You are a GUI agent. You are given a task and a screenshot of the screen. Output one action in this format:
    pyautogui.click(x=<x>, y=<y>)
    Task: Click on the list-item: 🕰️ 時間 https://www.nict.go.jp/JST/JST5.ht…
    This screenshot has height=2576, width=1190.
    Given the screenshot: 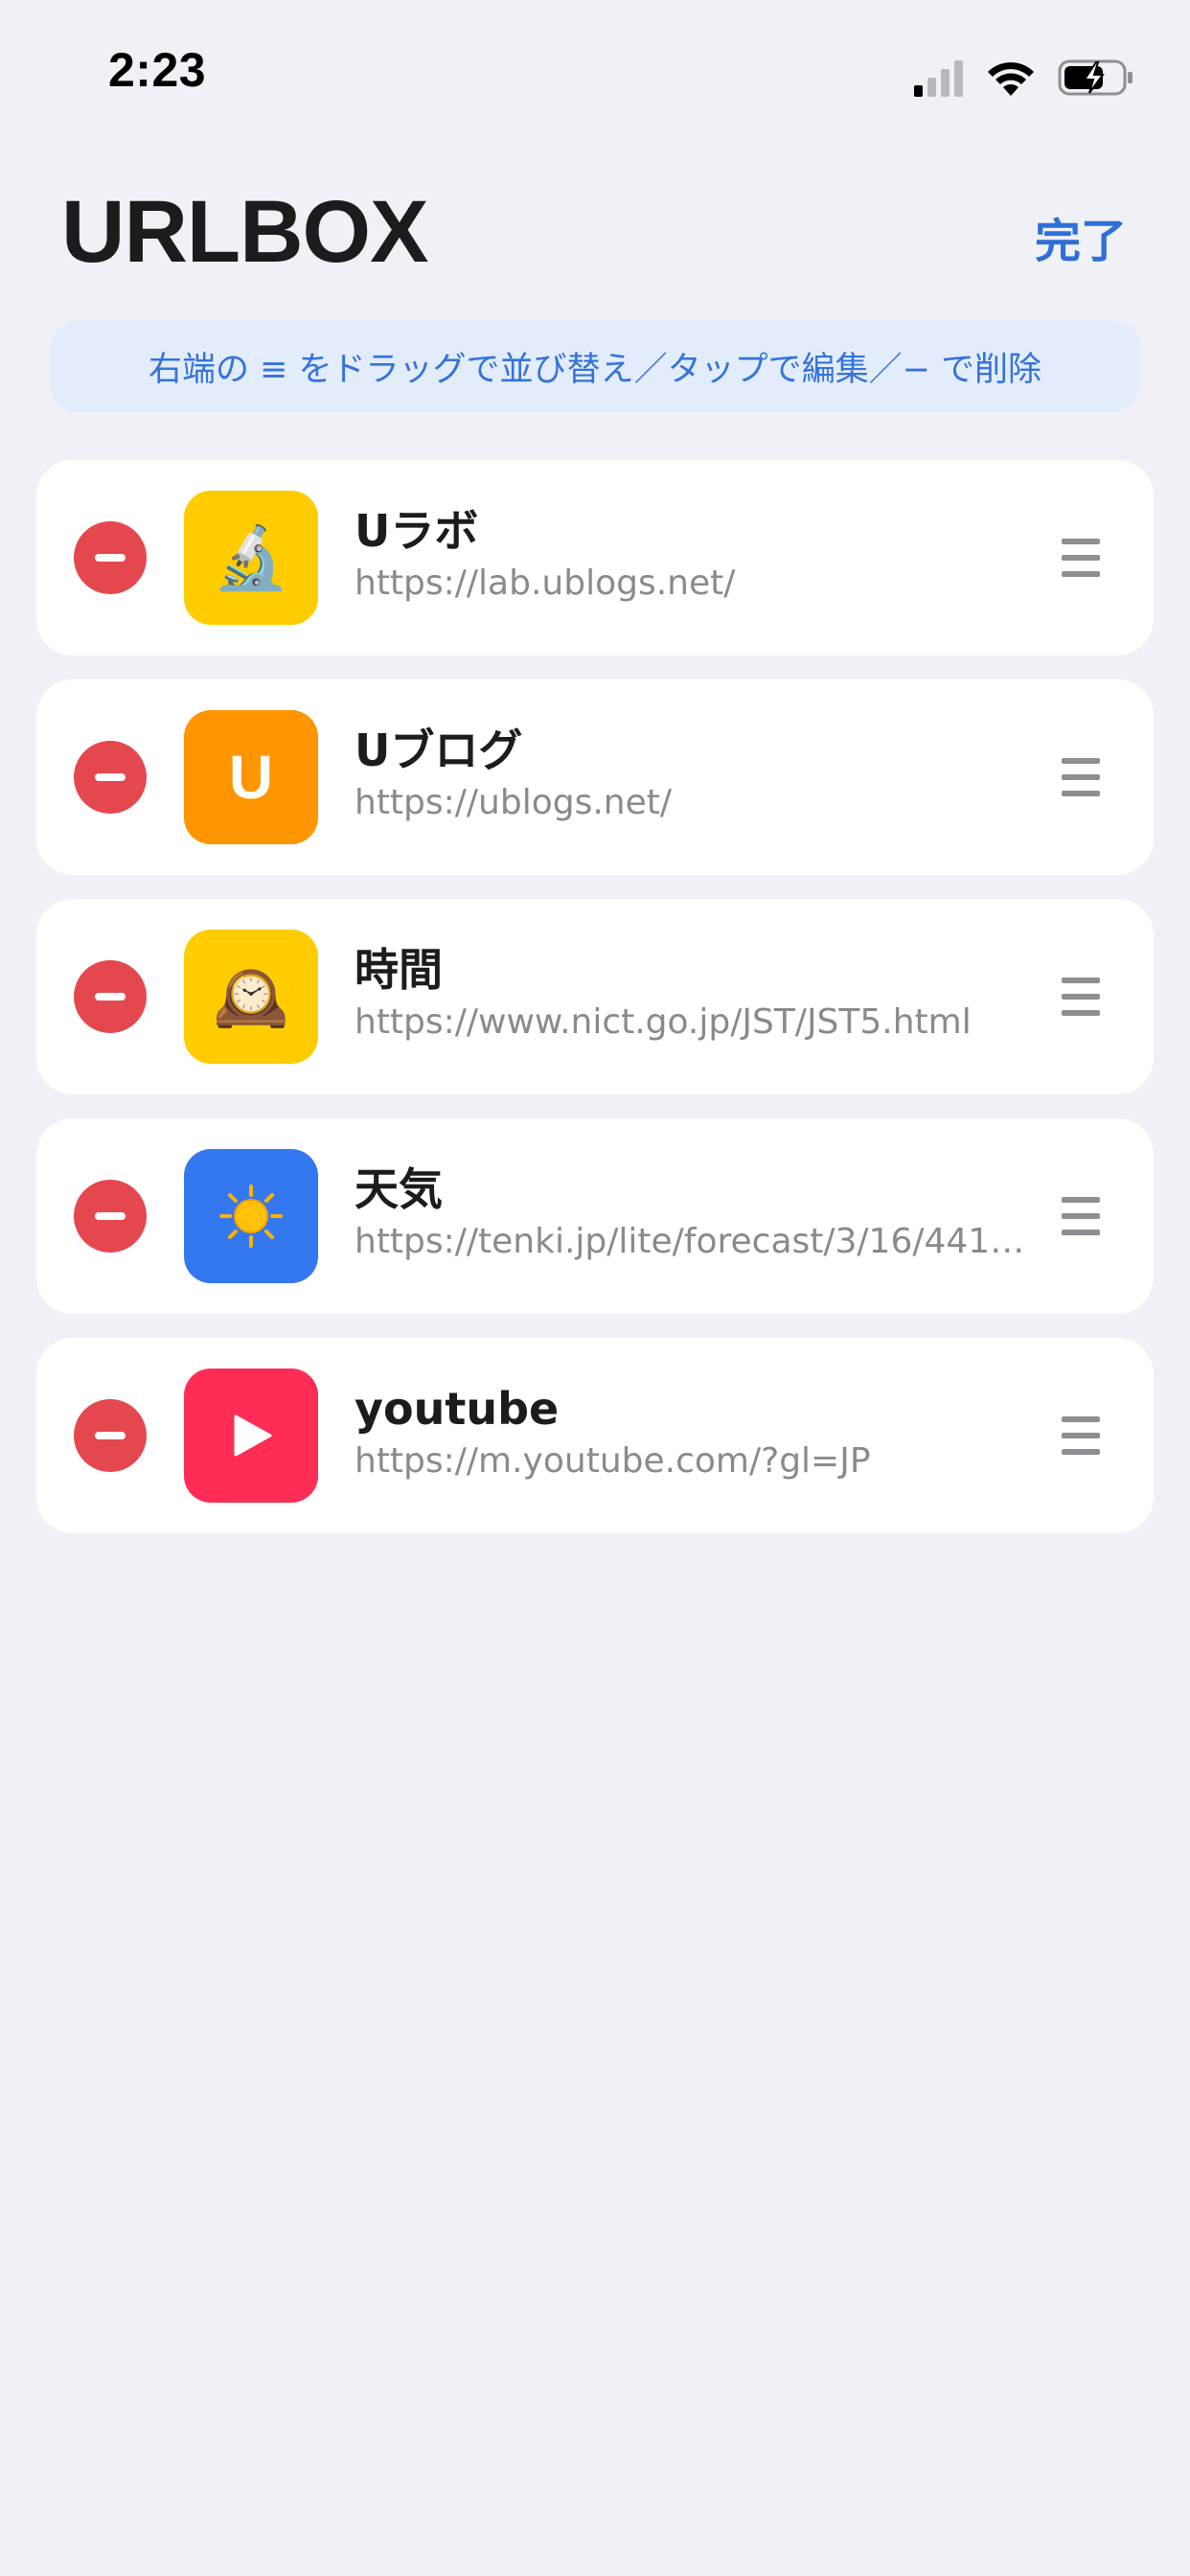 What is the action you would take?
    pyautogui.click(x=595, y=996)
    